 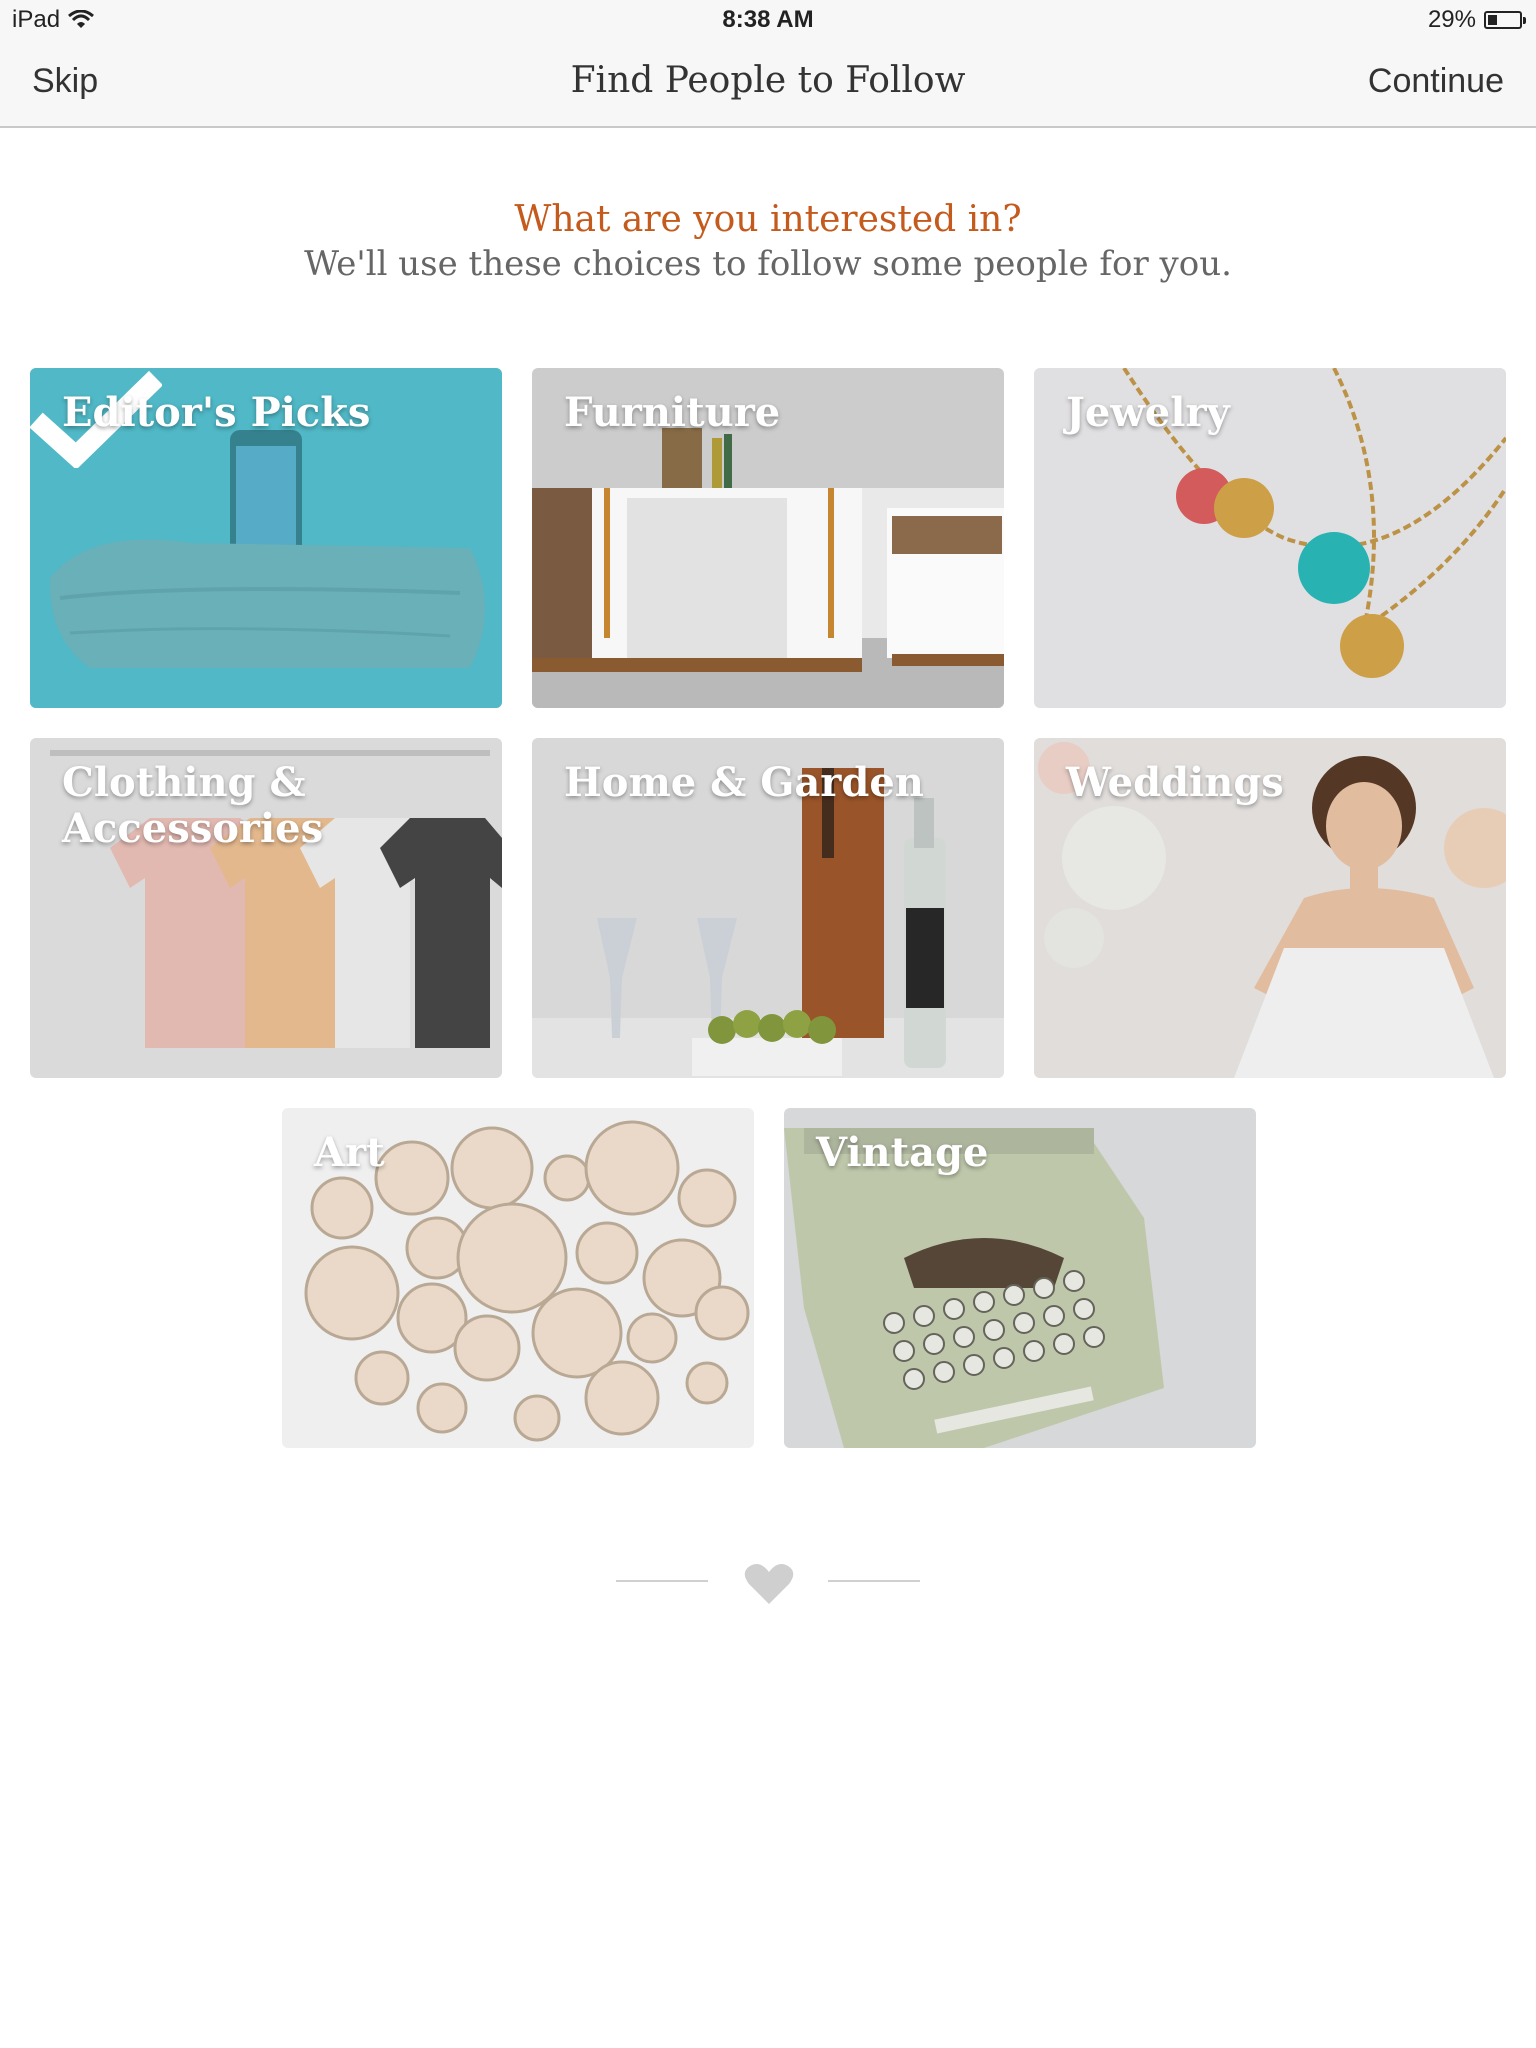 I want to click on heart-icon, so click(x=769, y=1584).